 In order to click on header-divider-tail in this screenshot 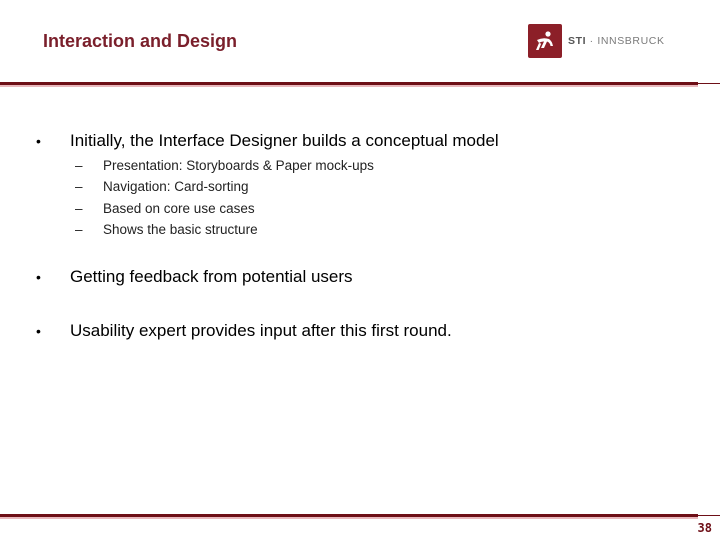, I will do `click(709, 83)`.